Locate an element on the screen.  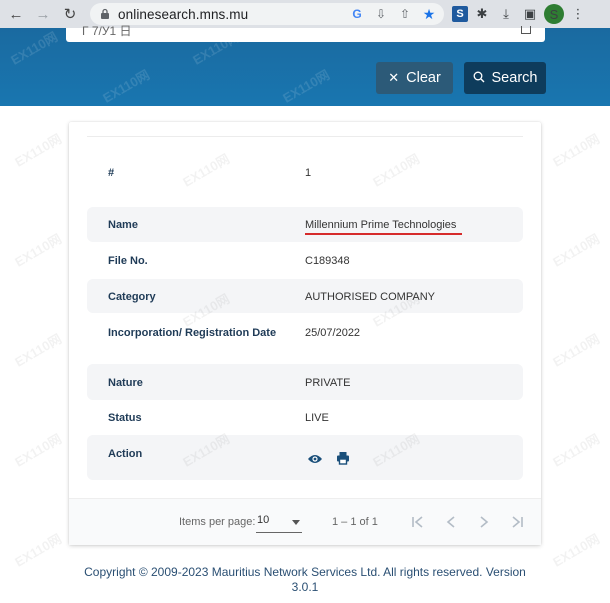
registration-date-label: Incorporation/ Registration Date is located at coordinates (192, 333).